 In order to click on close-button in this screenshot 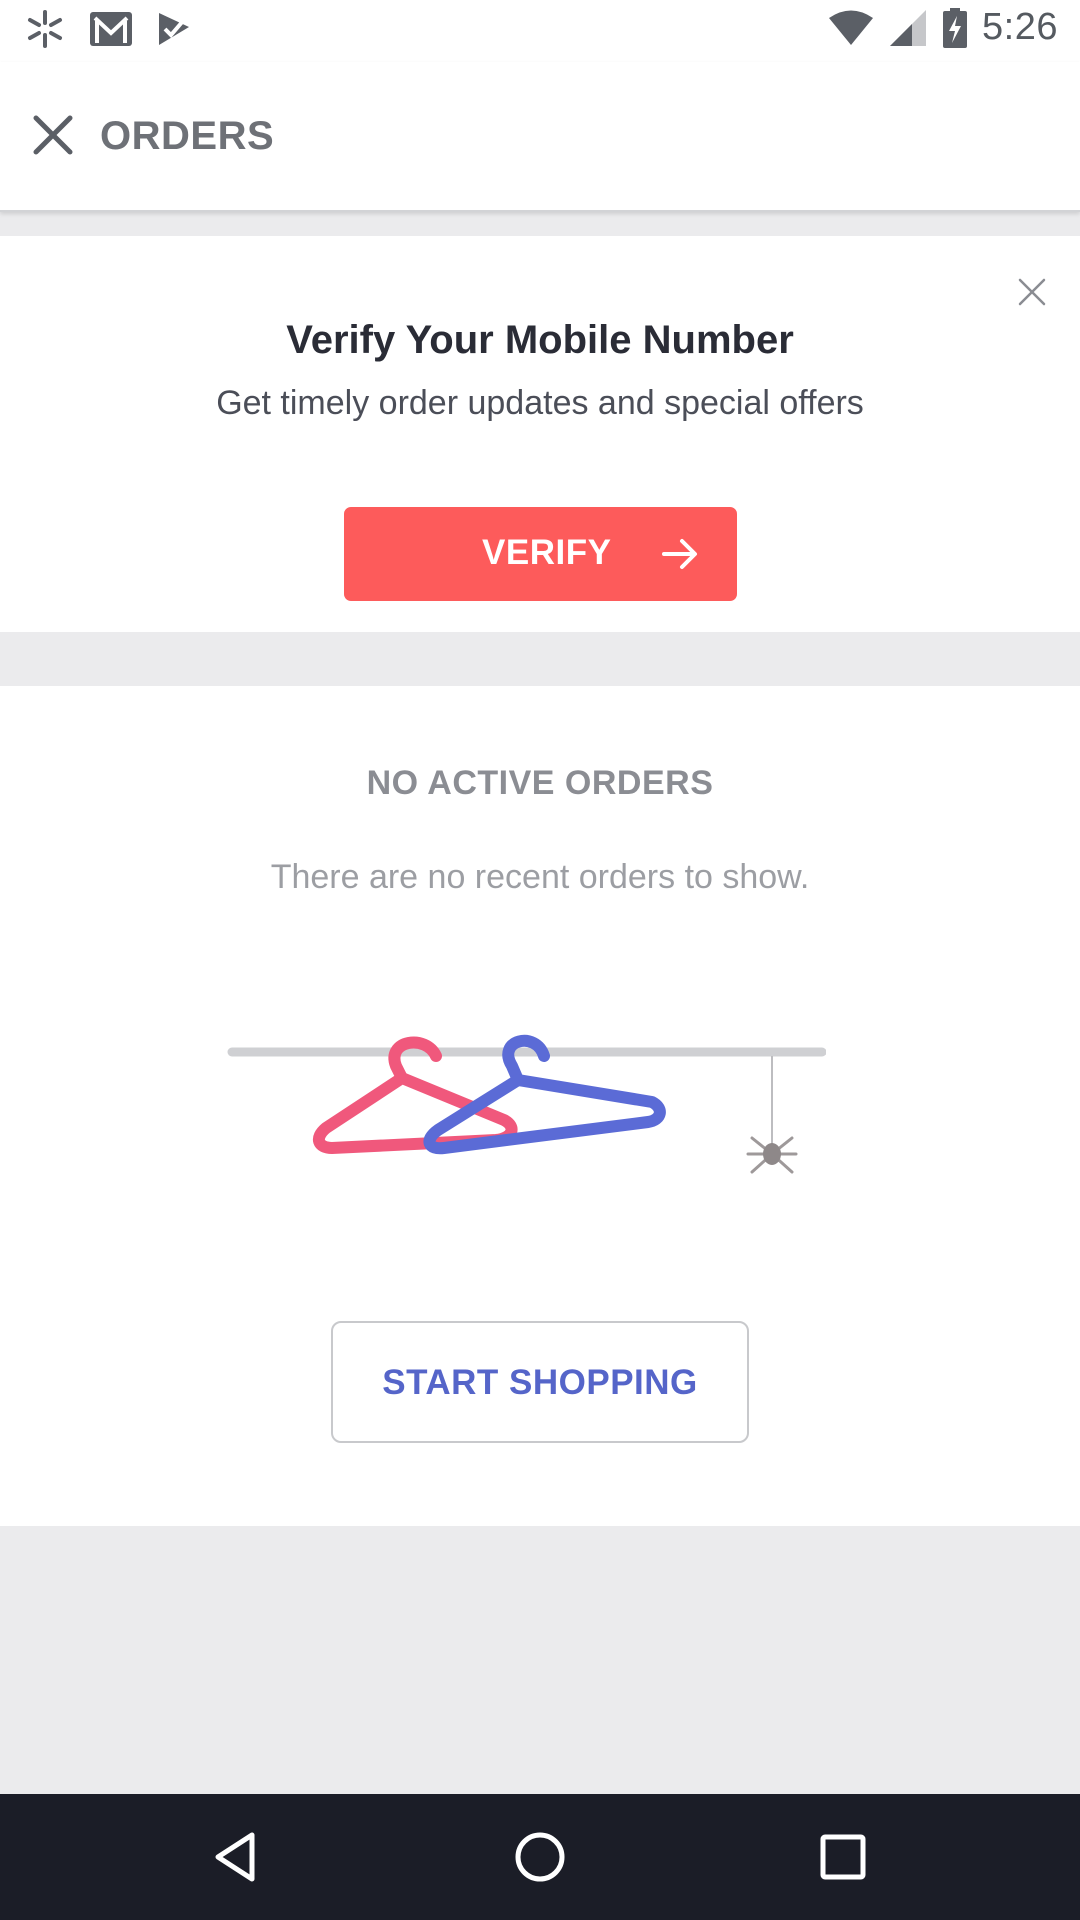, I will do `click(53, 135)`.